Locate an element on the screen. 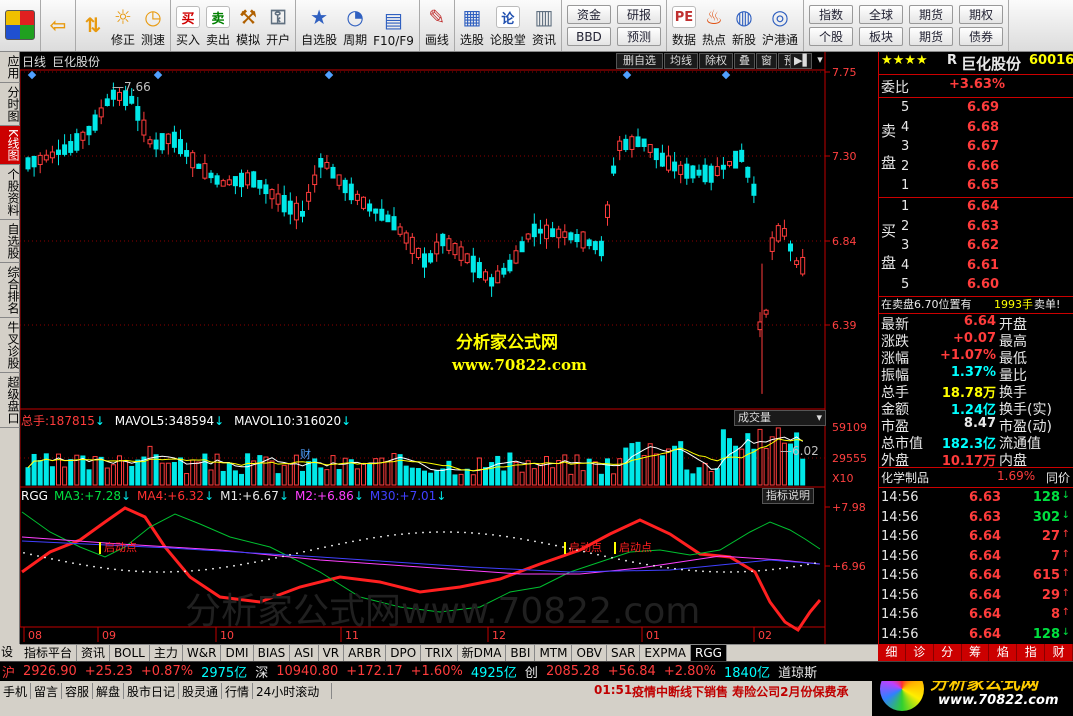 This screenshot has width=1073, height=716. toolbar-small-button: 板块 is located at coordinates (881, 36).